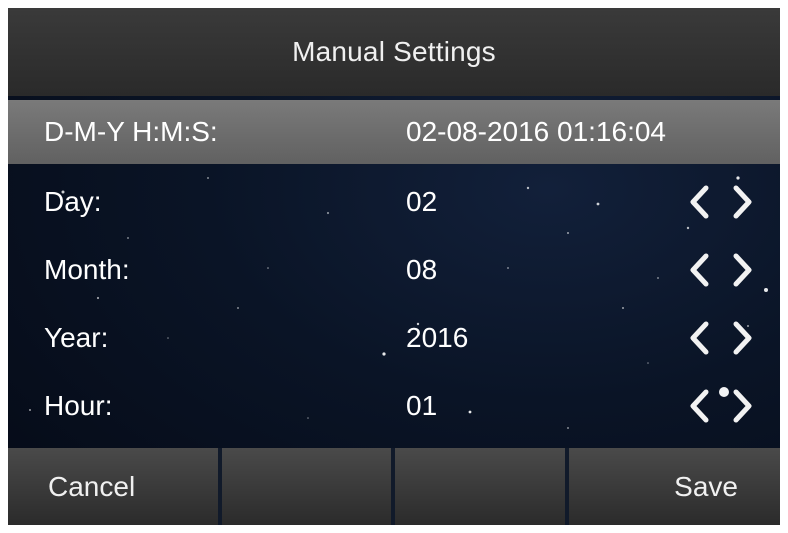 This screenshot has height=533, width=788. I want to click on datetime-label: D-M-Y H:M:S:, so click(131, 131).